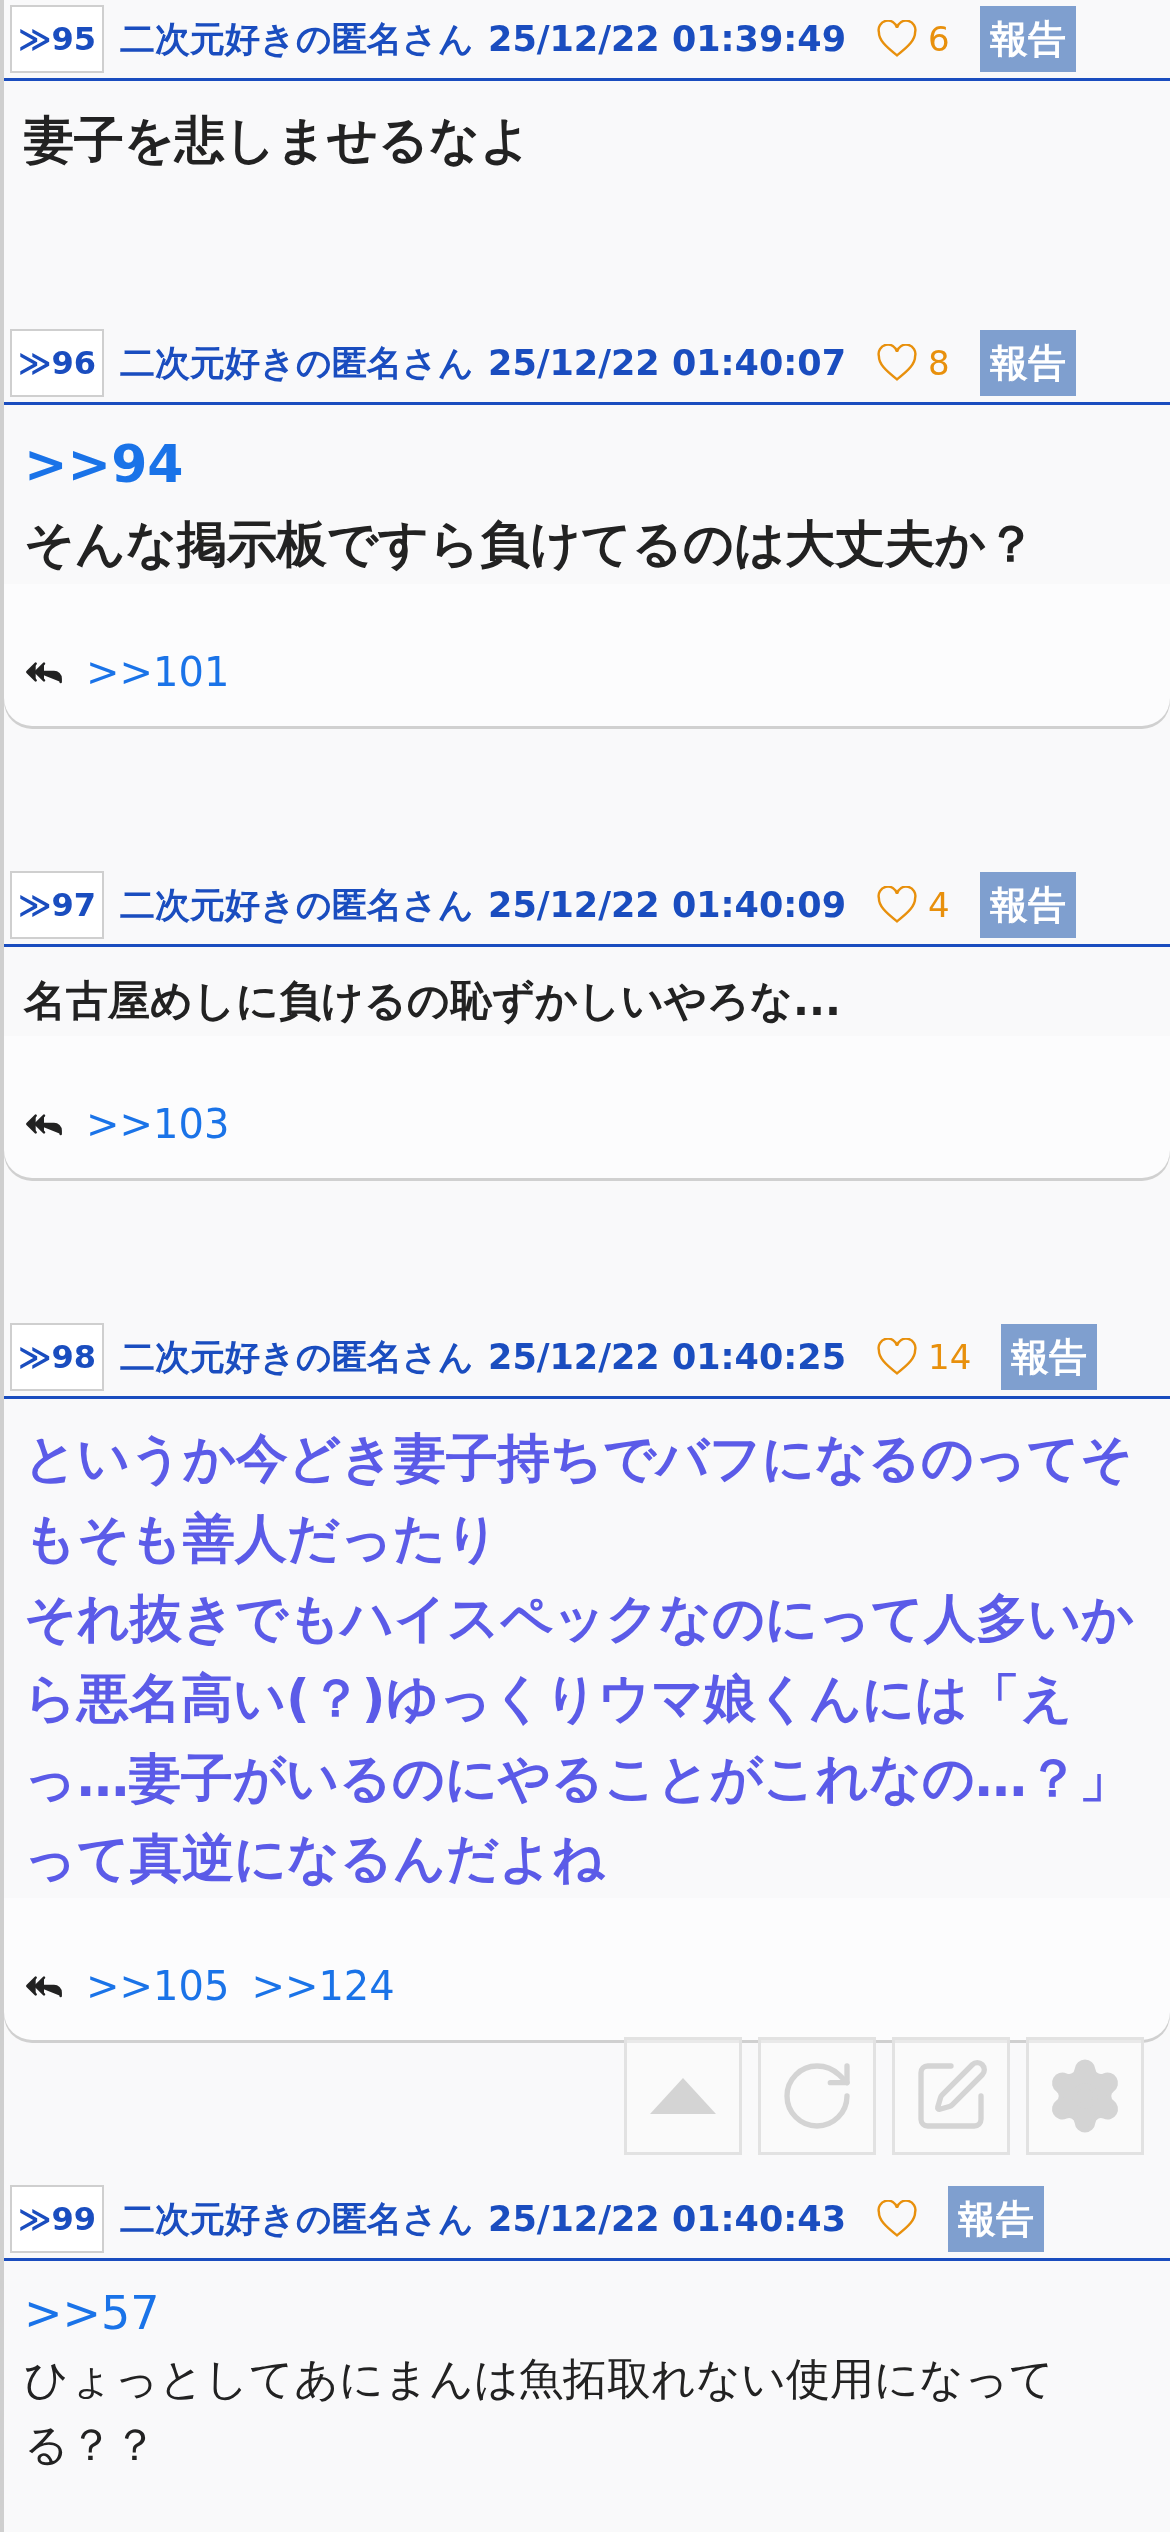 Image resolution: width=1170 pixels, height=2532 pixels. What do you see at coordinates (939, 905) in the screenshot?
I see `like-count: 4` at bounding box center [939, 905].